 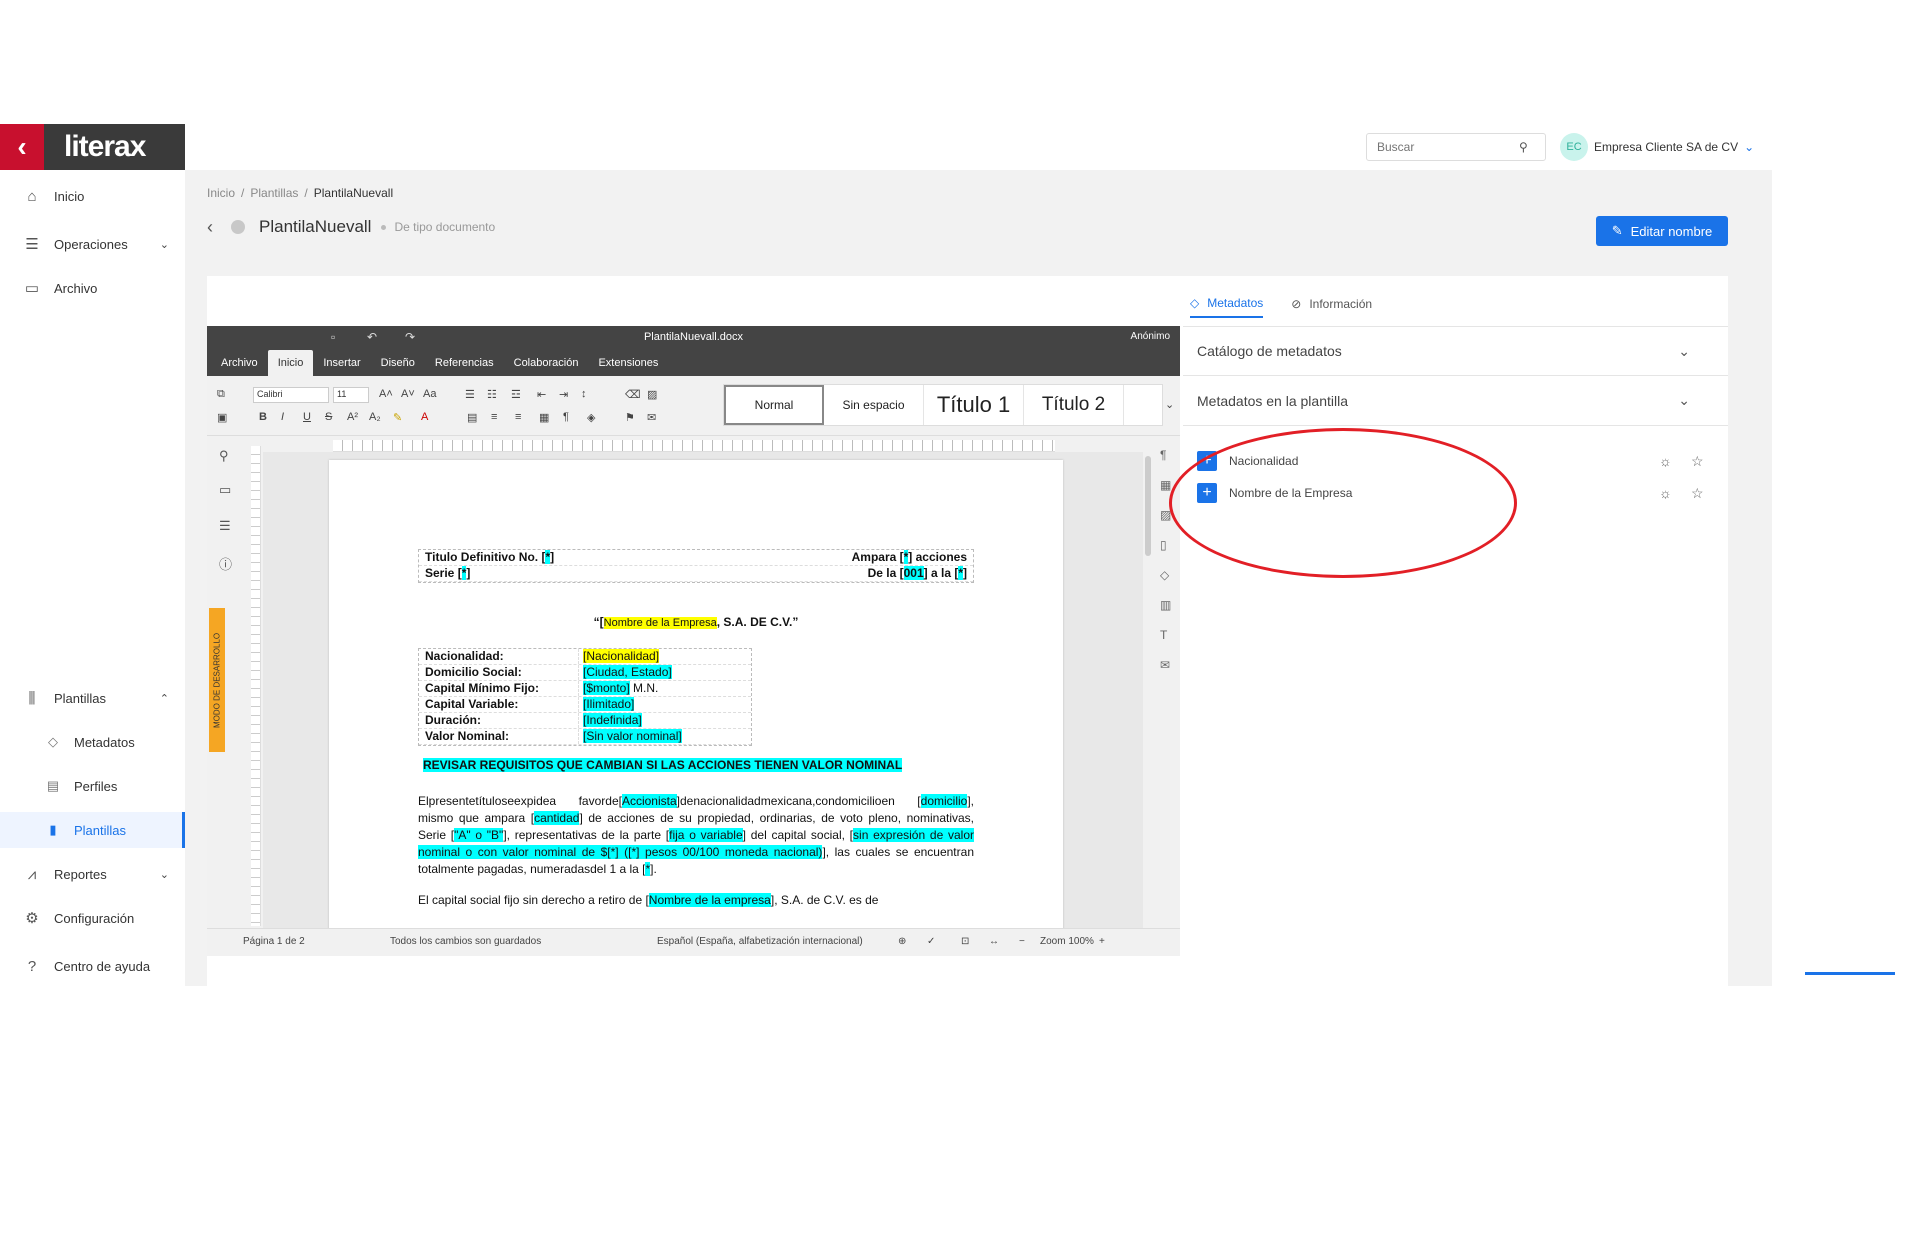 What do you see at coordinates (352, 417) in the screenshot?
I see `superscript-icon: A²` at bounding box center [352, 417].